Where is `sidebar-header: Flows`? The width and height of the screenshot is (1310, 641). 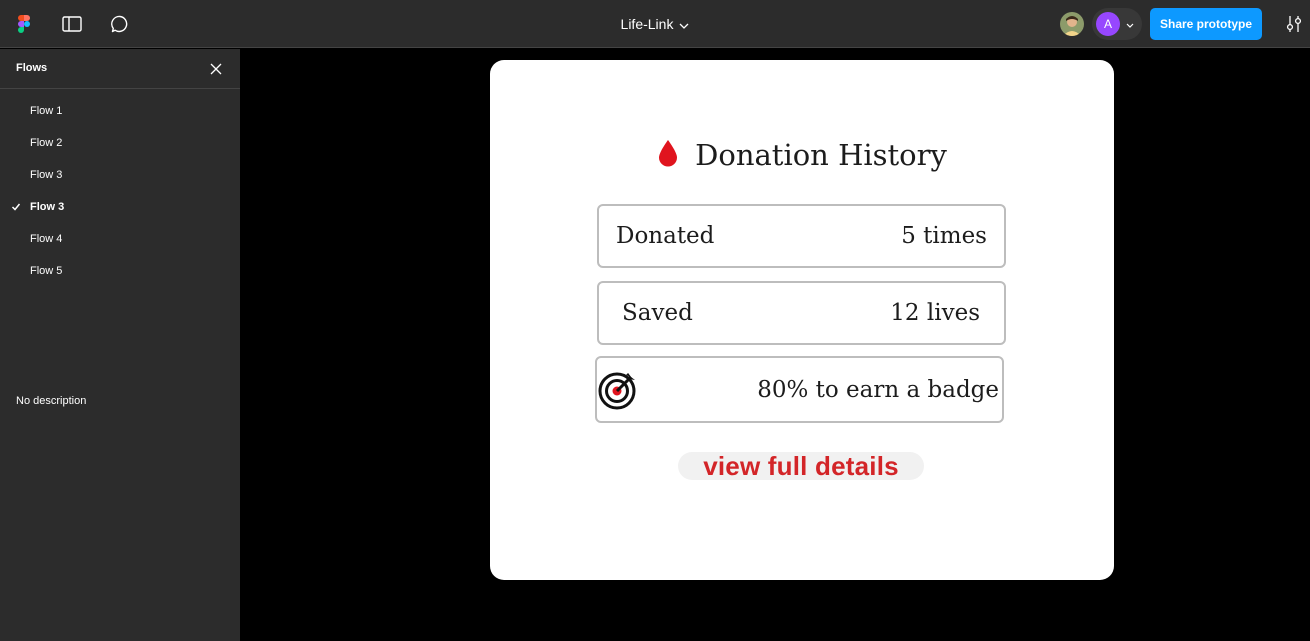 sidebar-header: Flows is located at coordinates (120, 69).